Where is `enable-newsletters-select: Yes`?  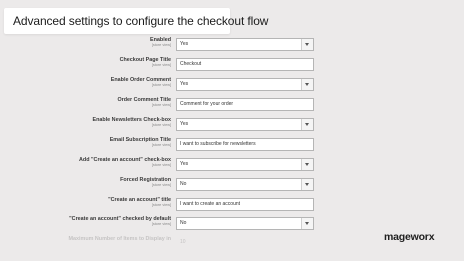 enable-newsletters-select: Yes is located at coordinates (245, 124).